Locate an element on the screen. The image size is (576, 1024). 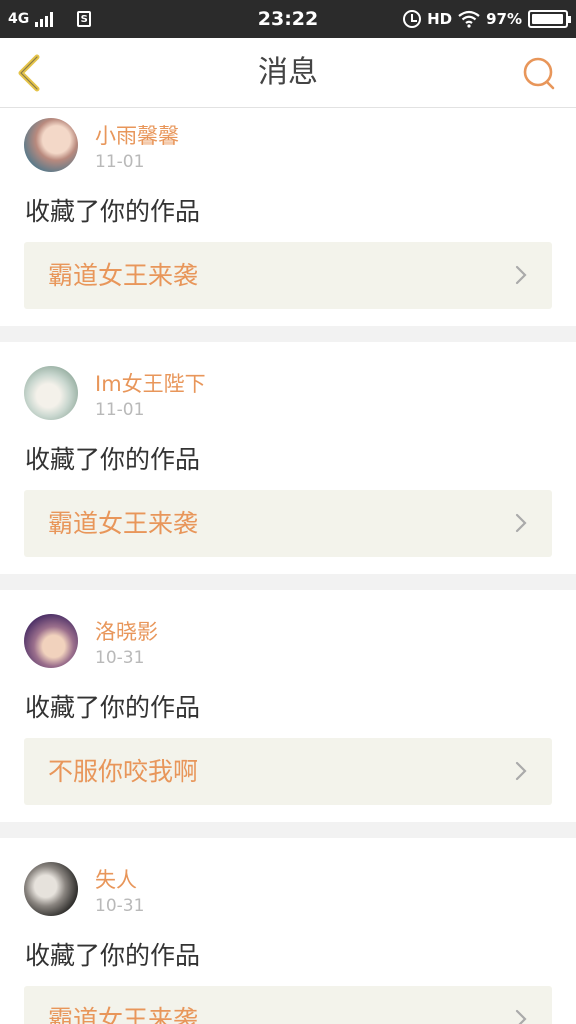
status-bar: 4G S 23:22 HD 97% is located at coordinates (288, 19).